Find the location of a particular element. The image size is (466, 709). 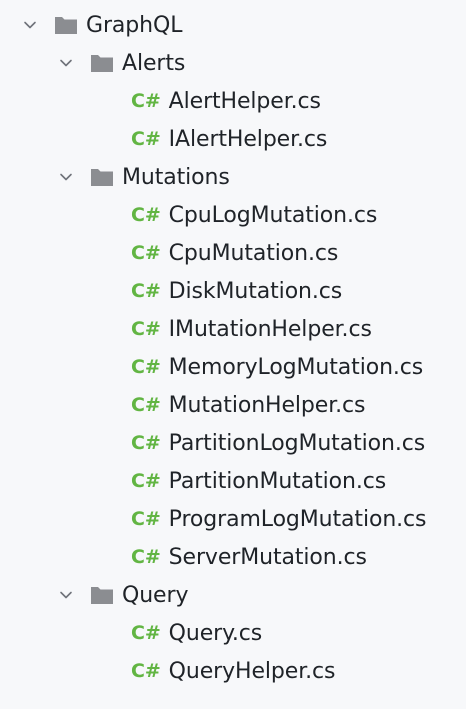

tree-file-label: PartitionMutation.cs is located at coordinates (277, 481).